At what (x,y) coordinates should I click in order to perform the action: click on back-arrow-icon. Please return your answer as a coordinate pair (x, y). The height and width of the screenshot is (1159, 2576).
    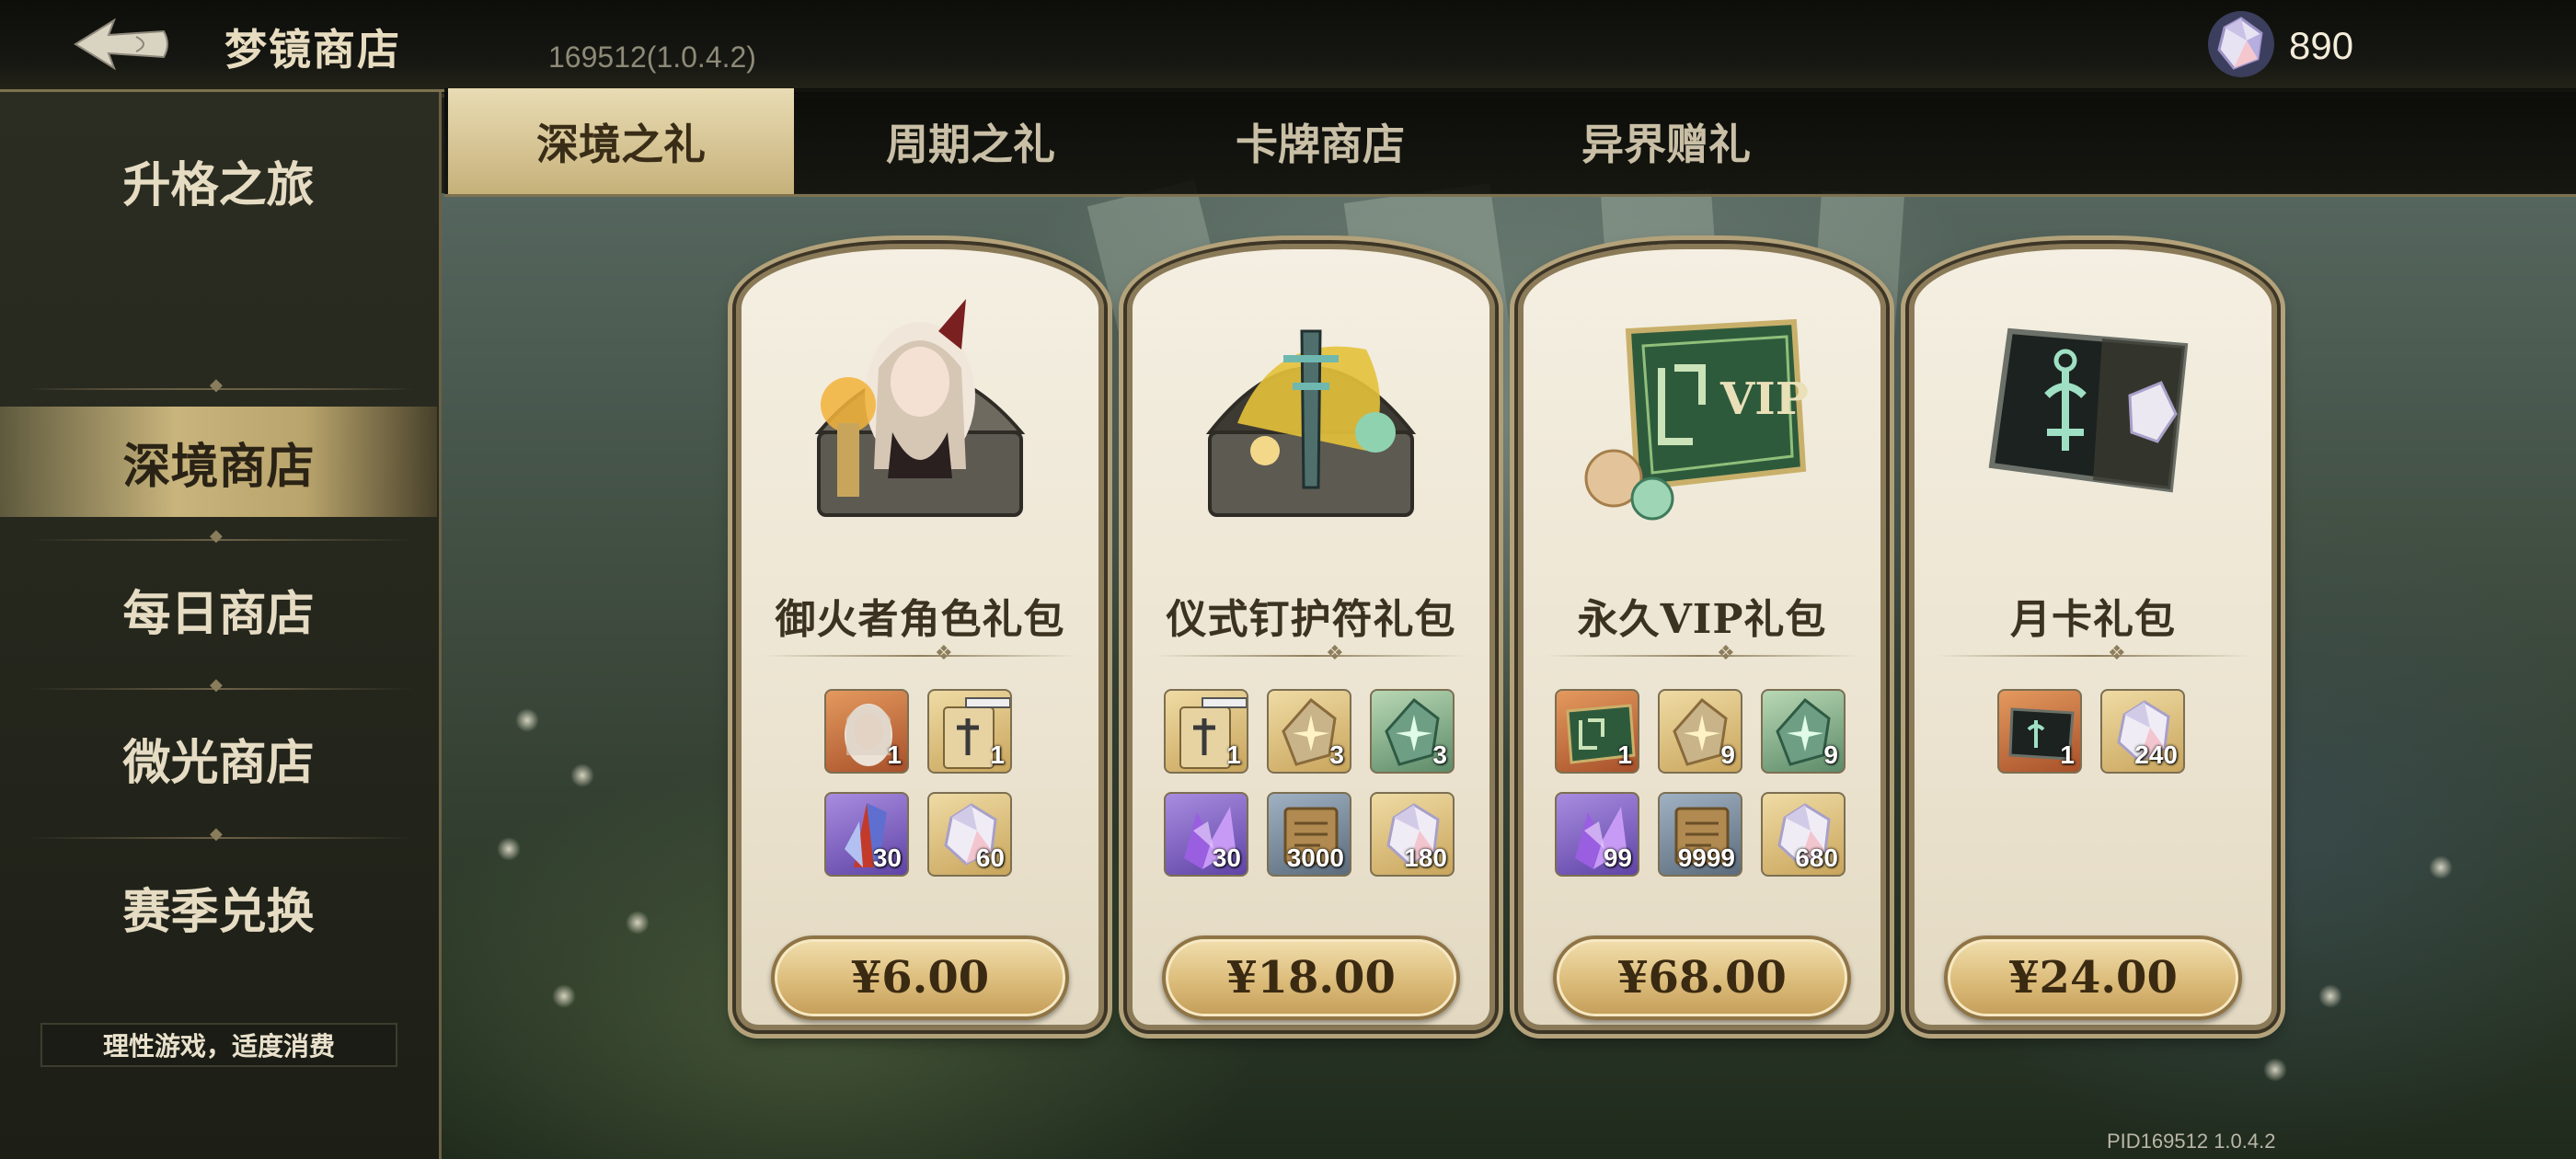
    Looking at the image, I should click on (121, 44).